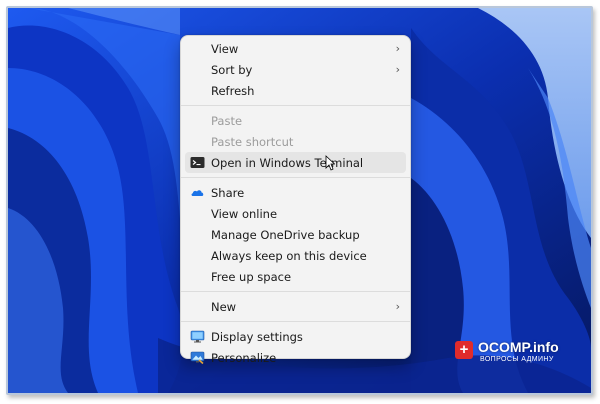 This screenshot has height=404, width=600. Describe the element at coordinates (295, 213) in the screenshot. I see `menu-item-view-online: View online` at that location.